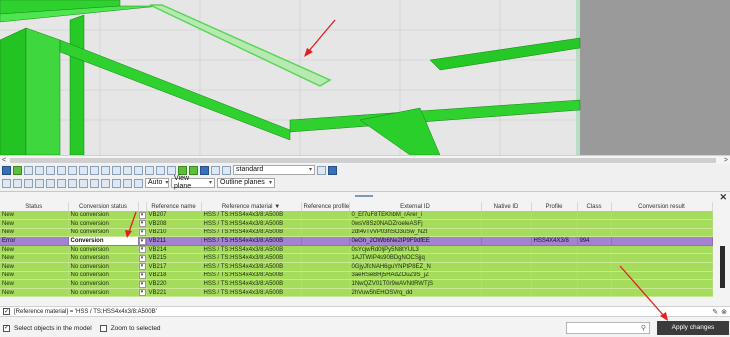 The height and width of the screenshot is (337, 730). Describe the element at coordinates (506, 206) in the screenshot. I see `col-header: Native ID` at that location.